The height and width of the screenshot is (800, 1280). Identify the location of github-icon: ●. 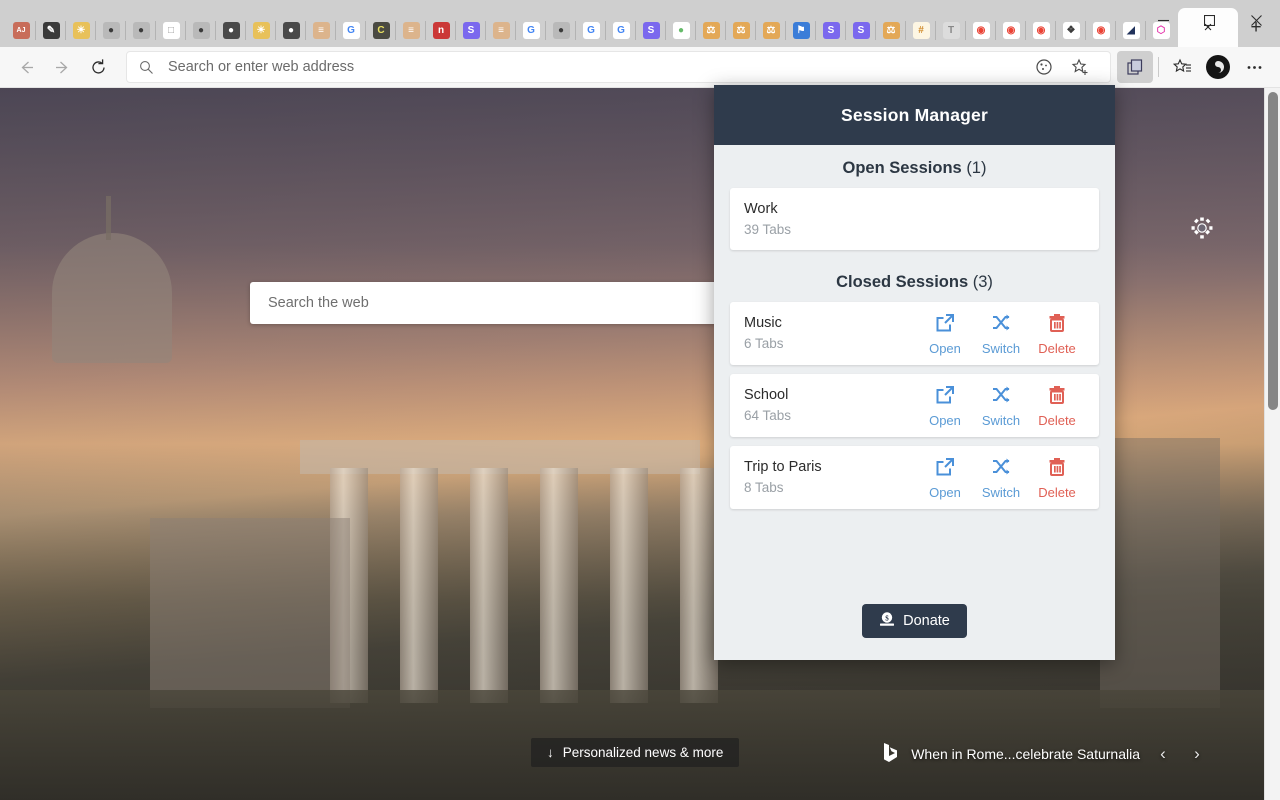
(141, 30).